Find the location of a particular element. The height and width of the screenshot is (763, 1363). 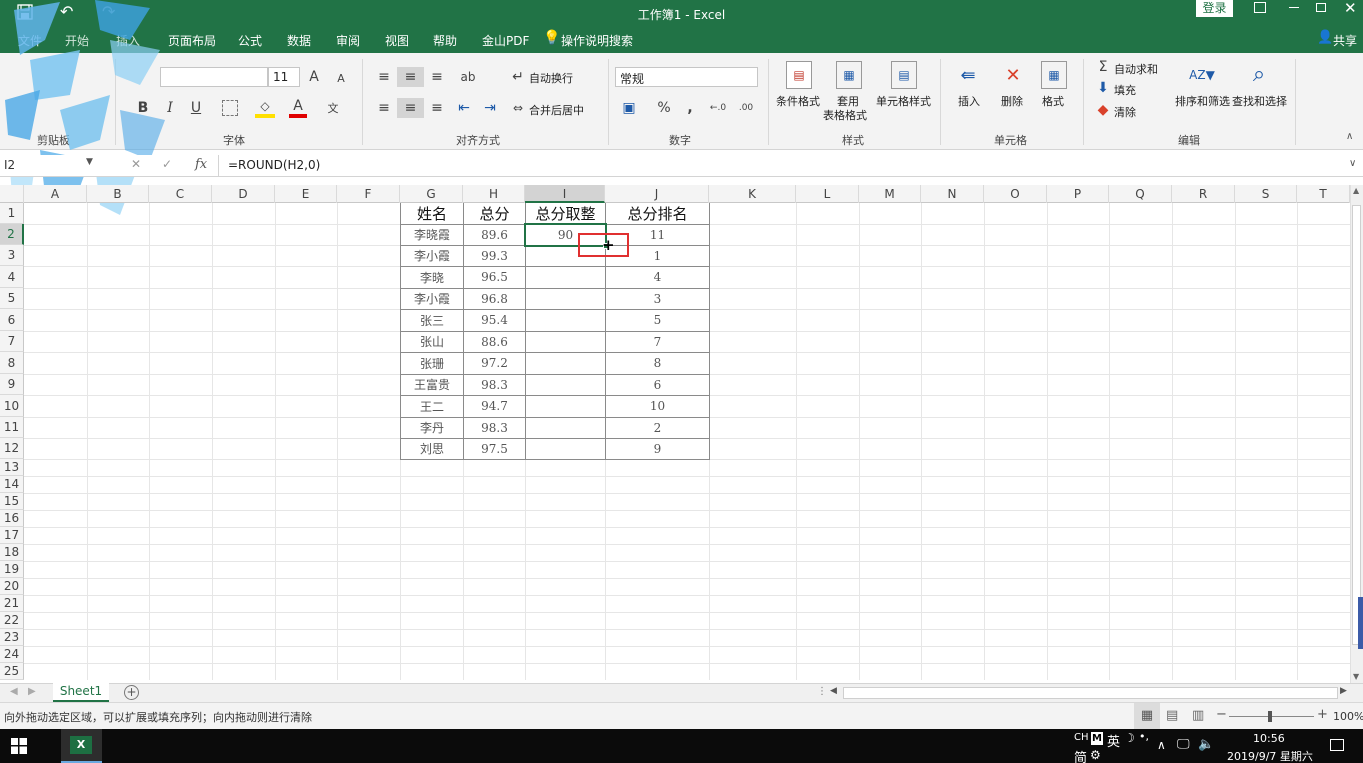

select-all-corner is located at coordinates (12, 194).